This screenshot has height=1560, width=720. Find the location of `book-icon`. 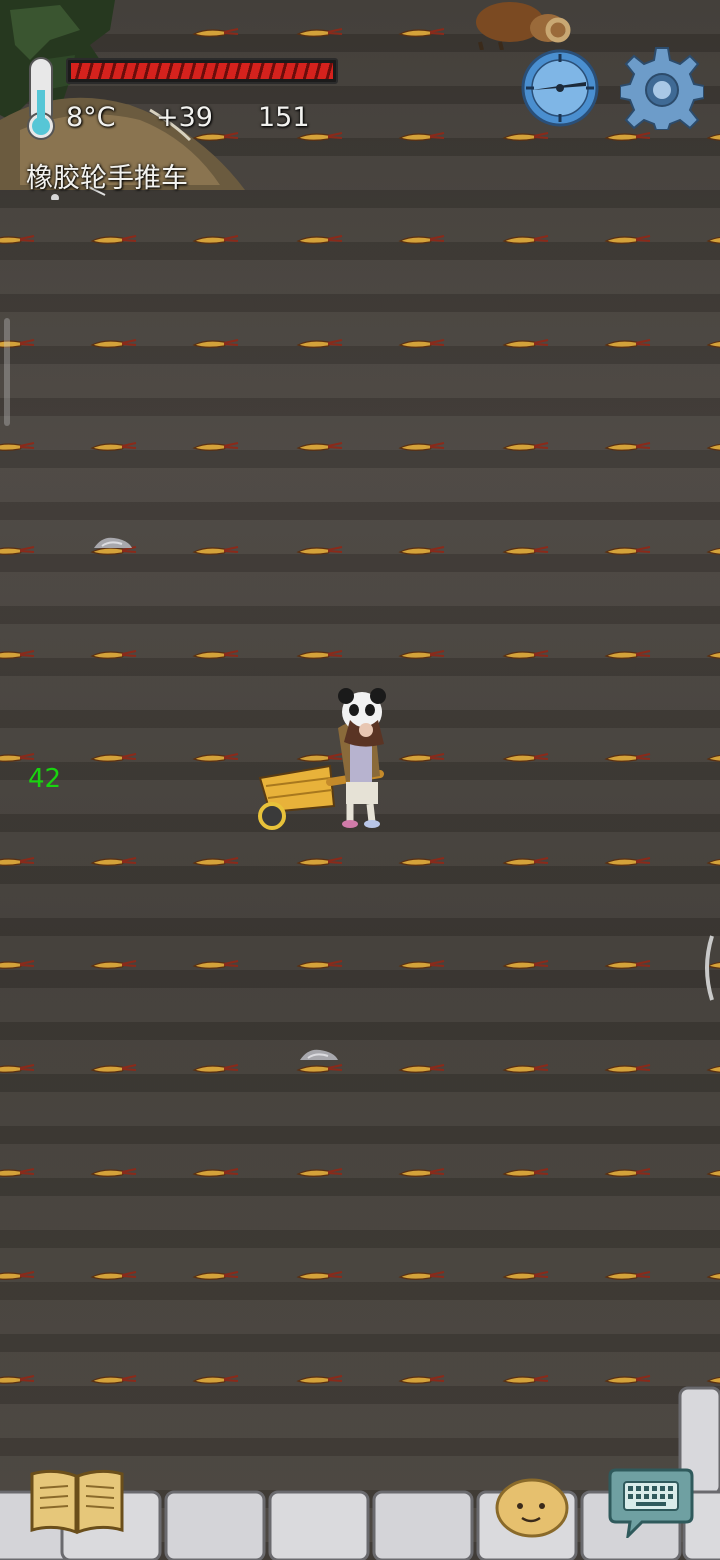

book-icon is located at coordinates (77, 1502).